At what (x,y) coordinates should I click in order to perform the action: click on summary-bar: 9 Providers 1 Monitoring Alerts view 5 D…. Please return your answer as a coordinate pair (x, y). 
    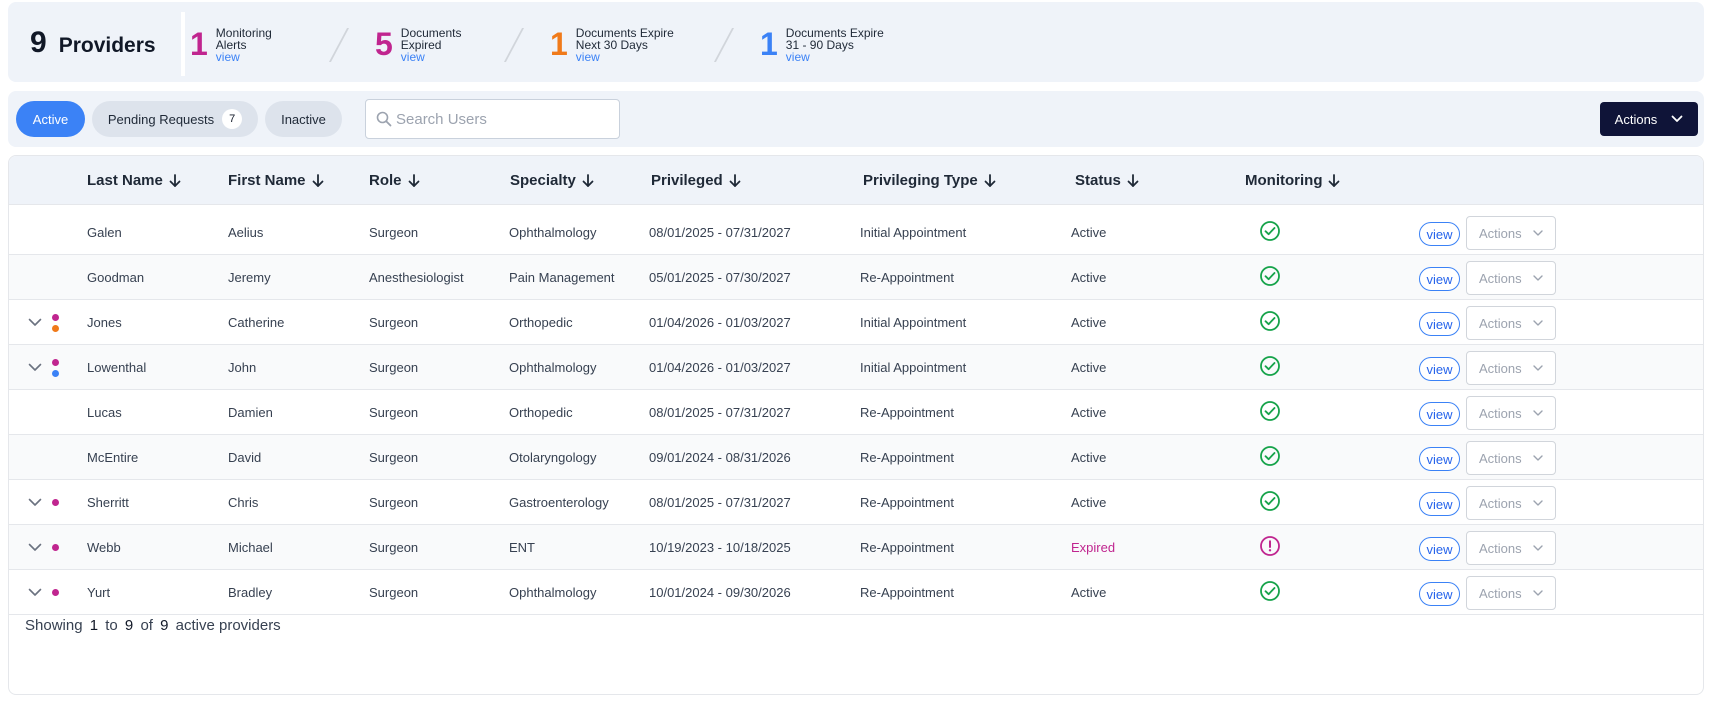
    Looking at the image, I should click on (856, 42).